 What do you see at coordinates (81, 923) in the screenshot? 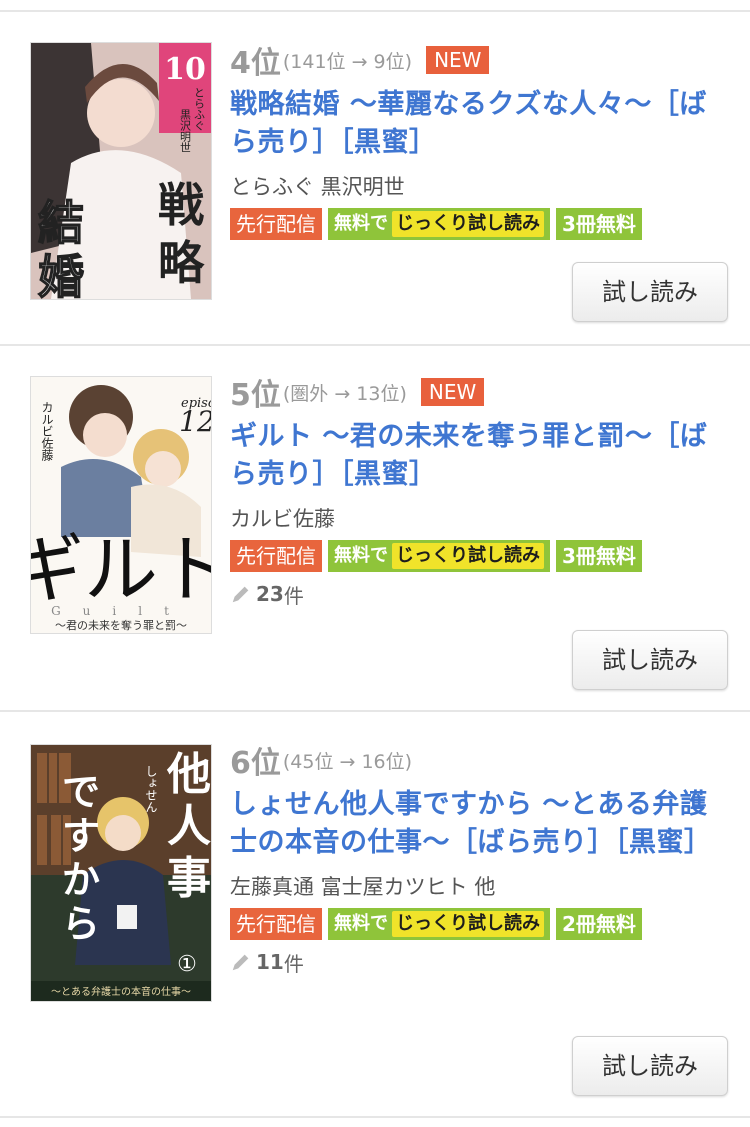
I see `svg-text: ら` at bounding box center [81, 923].